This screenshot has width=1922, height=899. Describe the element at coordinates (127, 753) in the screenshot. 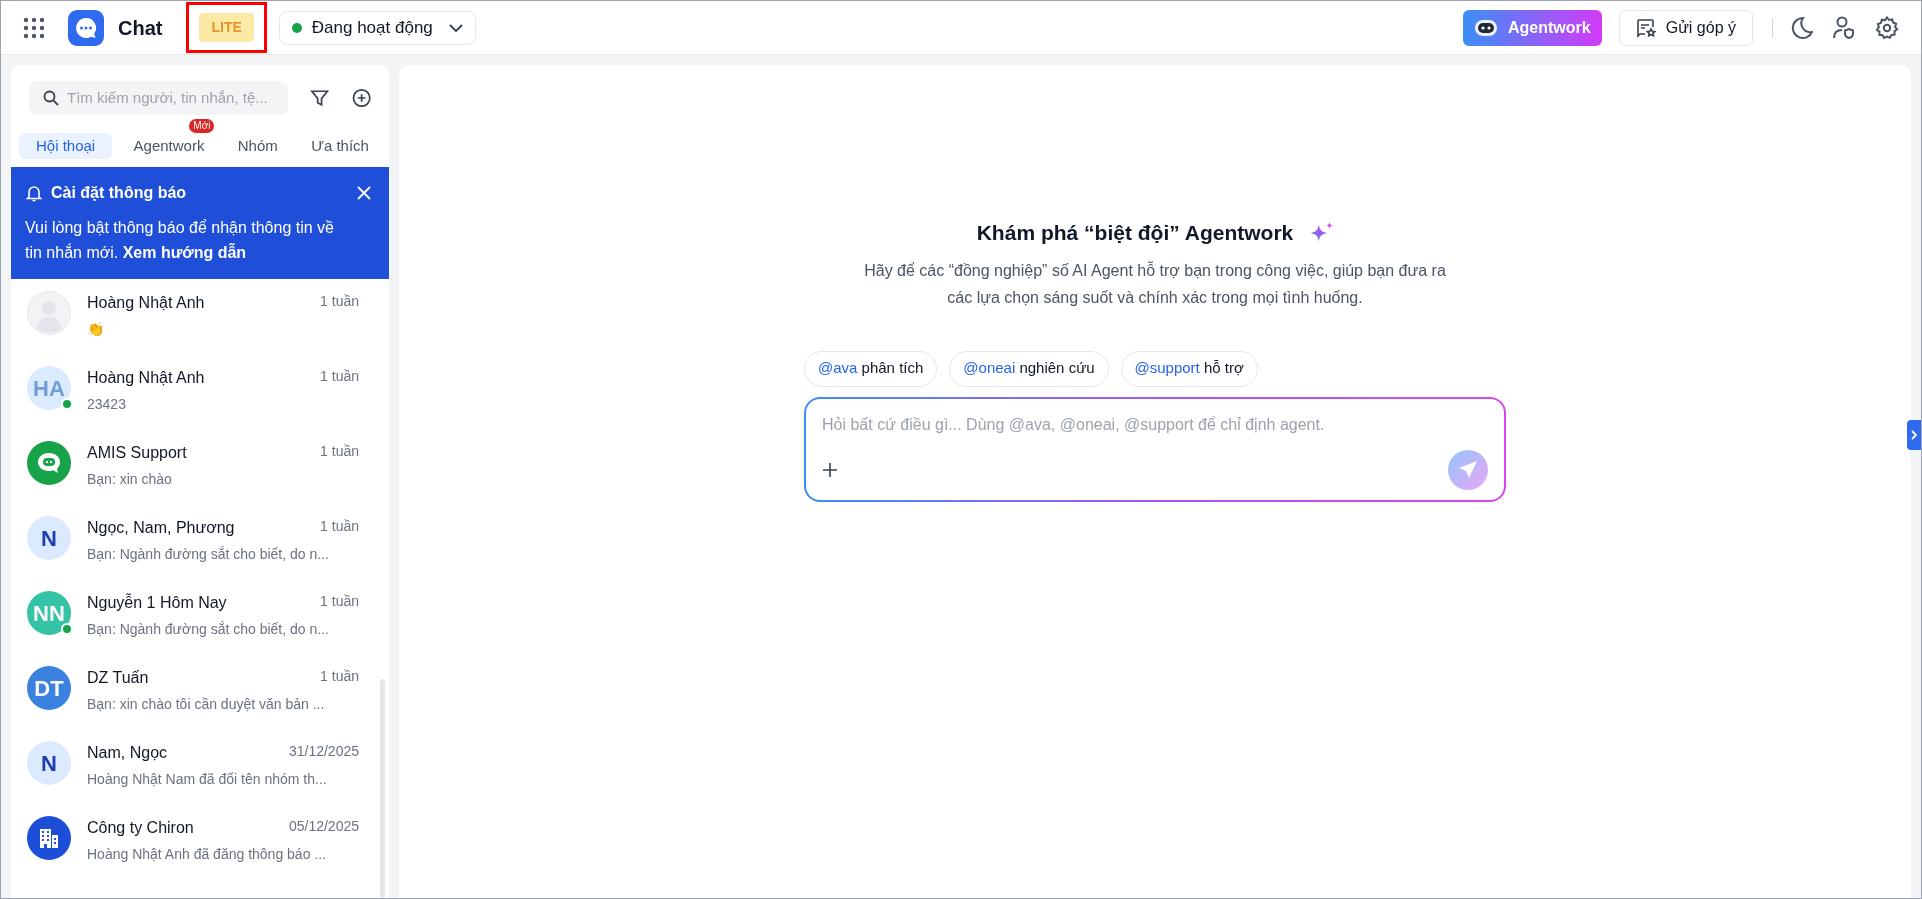

I see `contact-name: Nam, Ngọc` at that location.